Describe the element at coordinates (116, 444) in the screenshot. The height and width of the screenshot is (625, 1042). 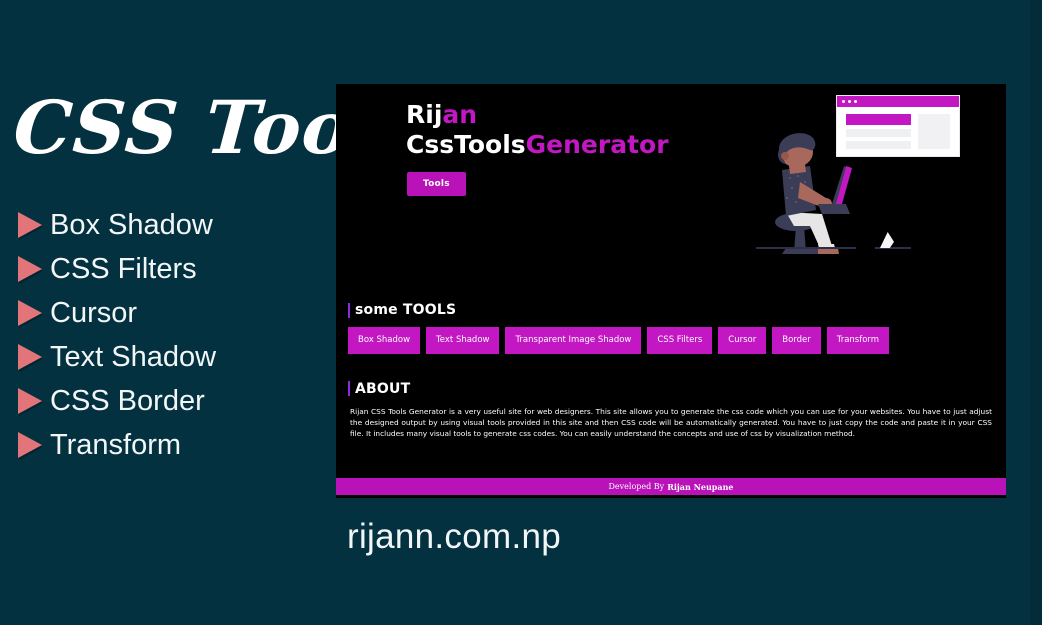
I see `list-item-label: Transform` at that location.